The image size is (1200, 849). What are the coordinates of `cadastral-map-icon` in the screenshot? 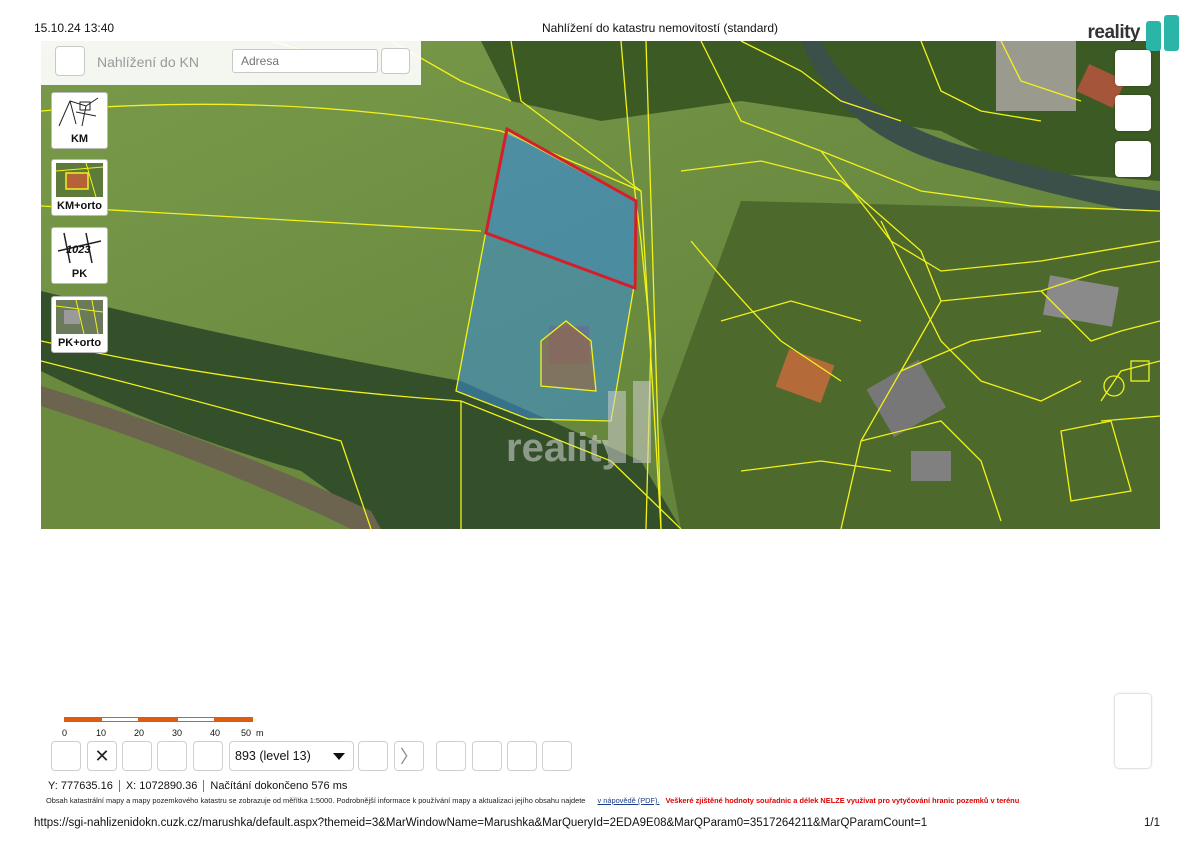 It's located at (79, 113).